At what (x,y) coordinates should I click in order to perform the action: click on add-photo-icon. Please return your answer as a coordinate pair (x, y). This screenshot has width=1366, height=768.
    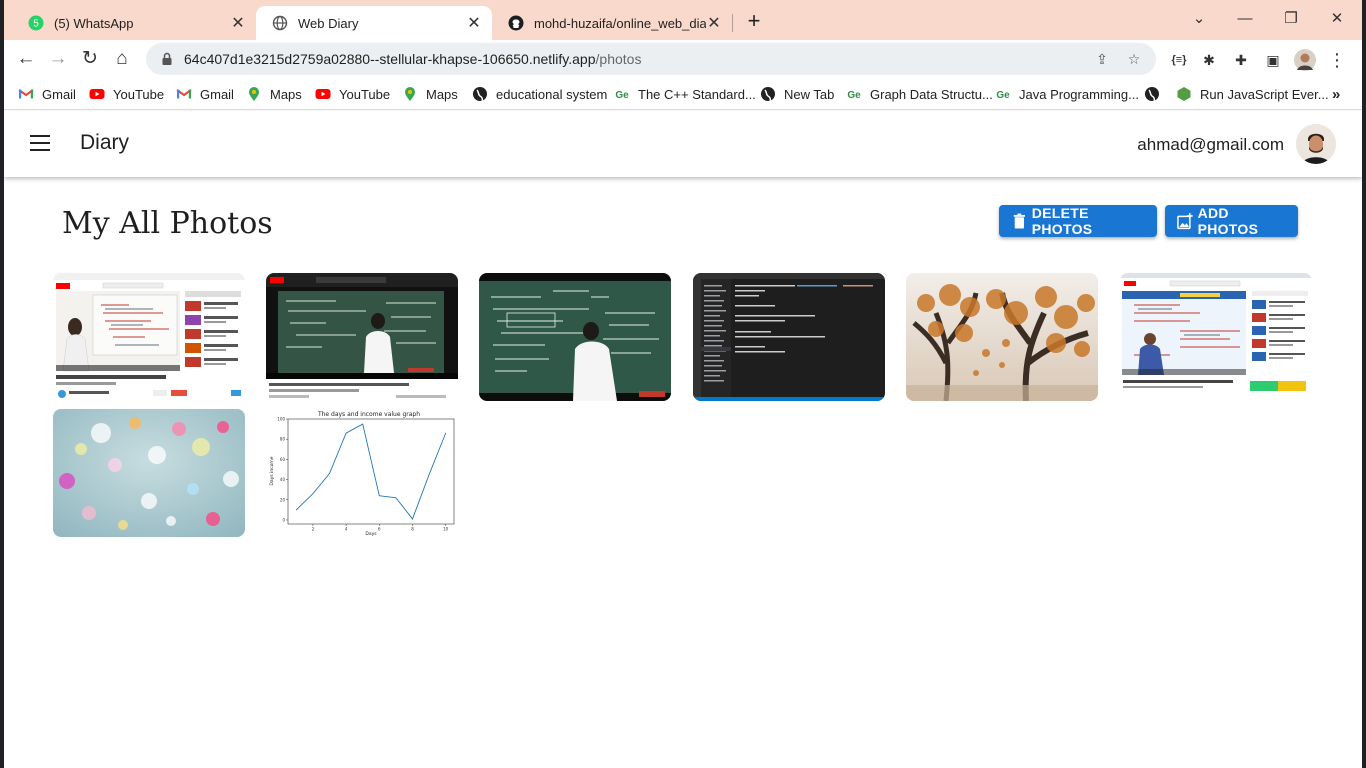
    Looking at the image, I should click on (1185, 221).